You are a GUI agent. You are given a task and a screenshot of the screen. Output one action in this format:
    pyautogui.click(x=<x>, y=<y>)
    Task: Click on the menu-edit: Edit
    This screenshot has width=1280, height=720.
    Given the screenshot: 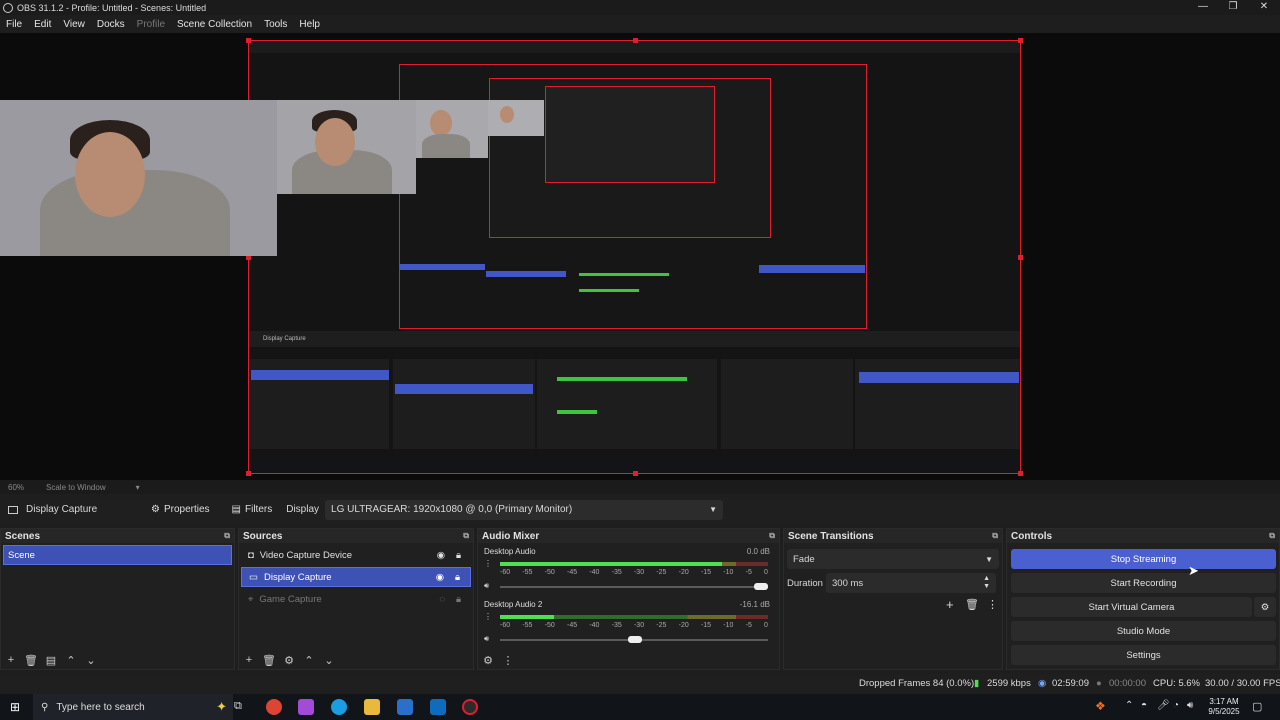 What is the action you would take?
    pyautogui.click(x=42, y=24)
    